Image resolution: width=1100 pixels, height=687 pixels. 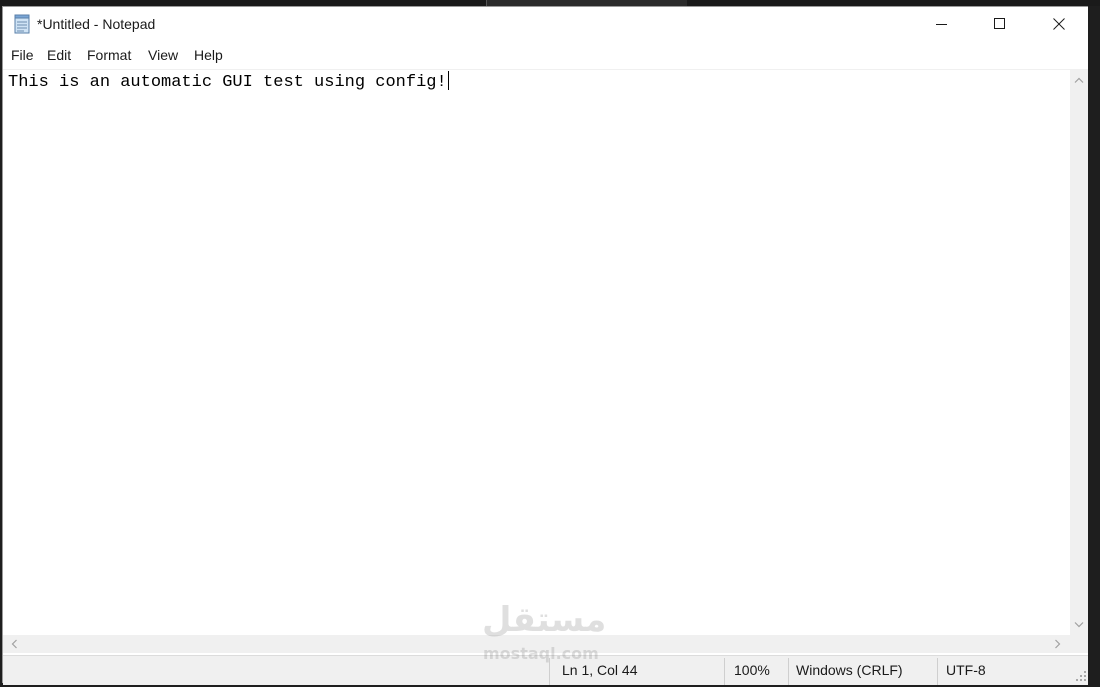 I want to click on menu-file: File, so click(x=22, y=55).